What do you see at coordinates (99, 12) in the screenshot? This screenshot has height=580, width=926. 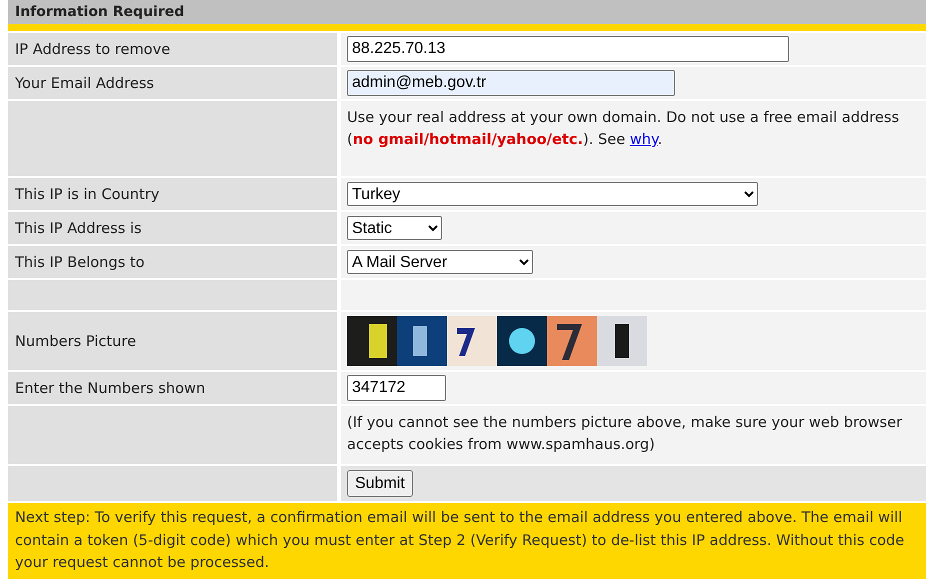 I see `section-title: Information Required` at bounding box center [99, 12].